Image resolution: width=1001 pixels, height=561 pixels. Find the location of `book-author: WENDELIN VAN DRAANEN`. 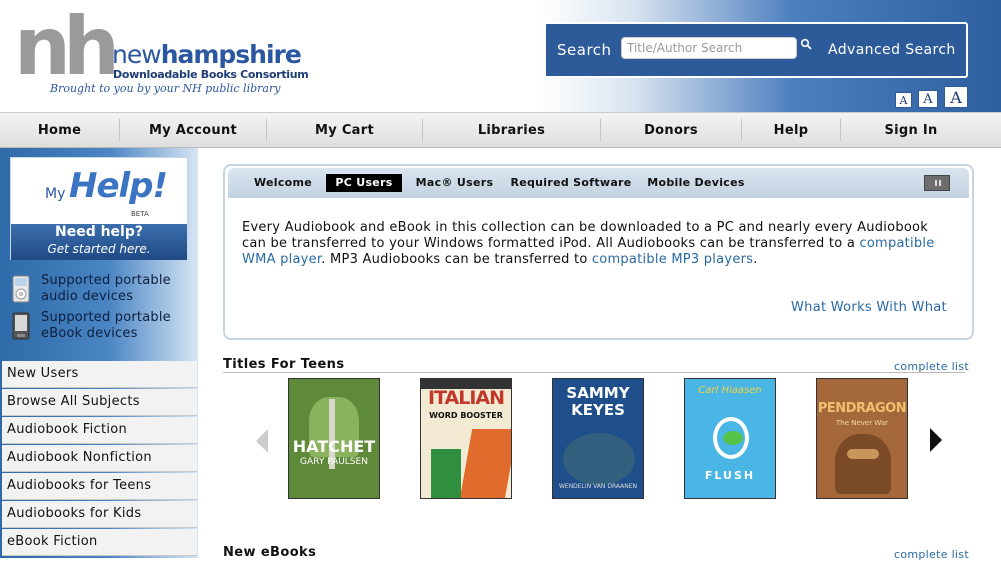

book-author: WENDELIN VAN DRAANEN is located at coordinates (598, 486).